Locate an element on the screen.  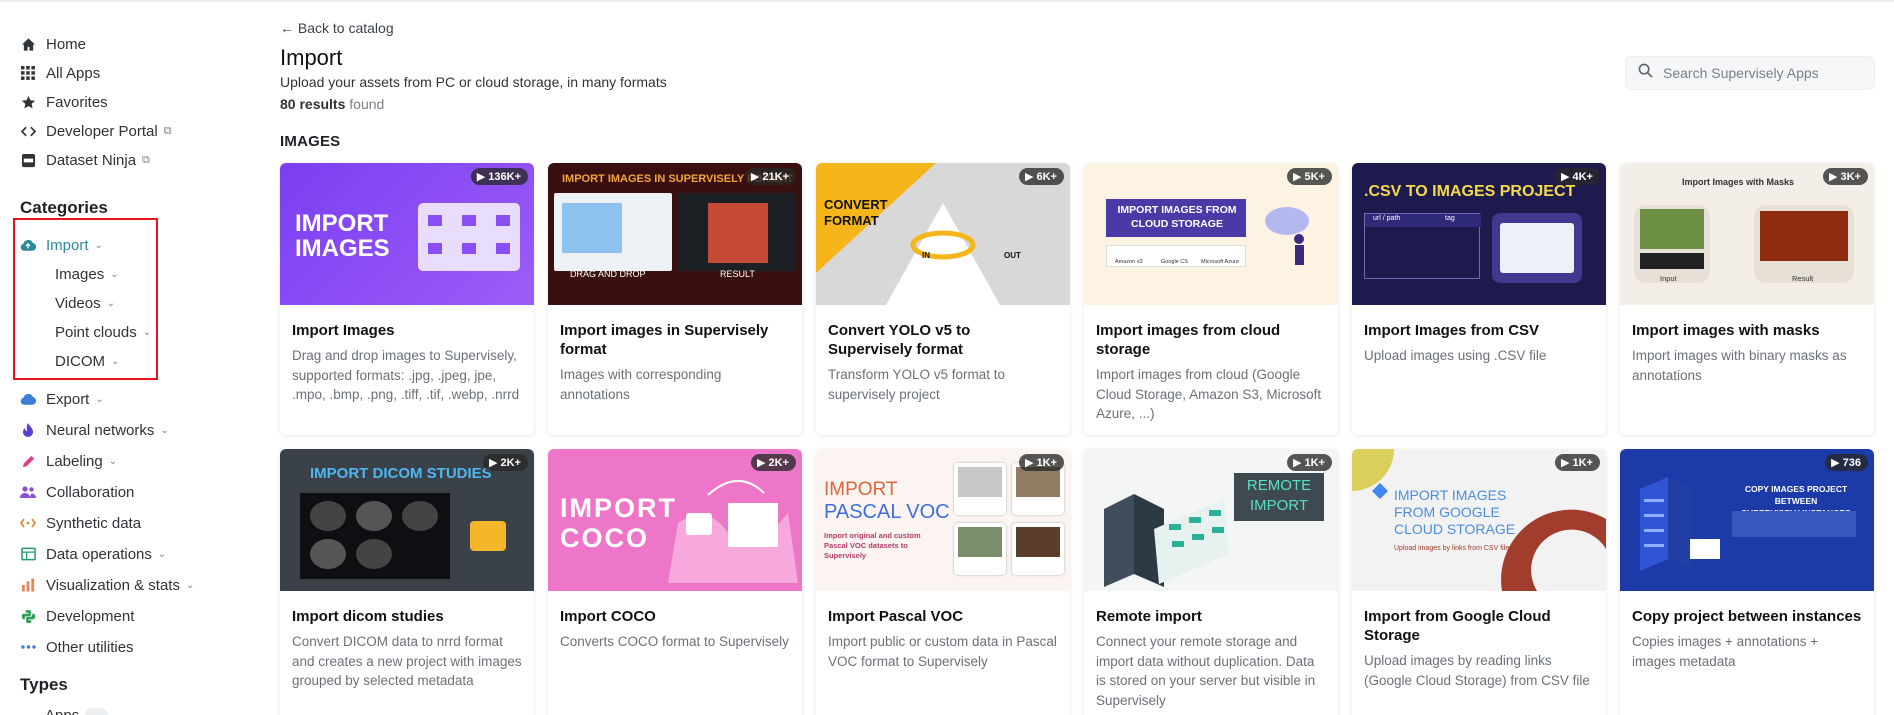
category-data-operations-label: Data operations is located at coordinates (99, 554).